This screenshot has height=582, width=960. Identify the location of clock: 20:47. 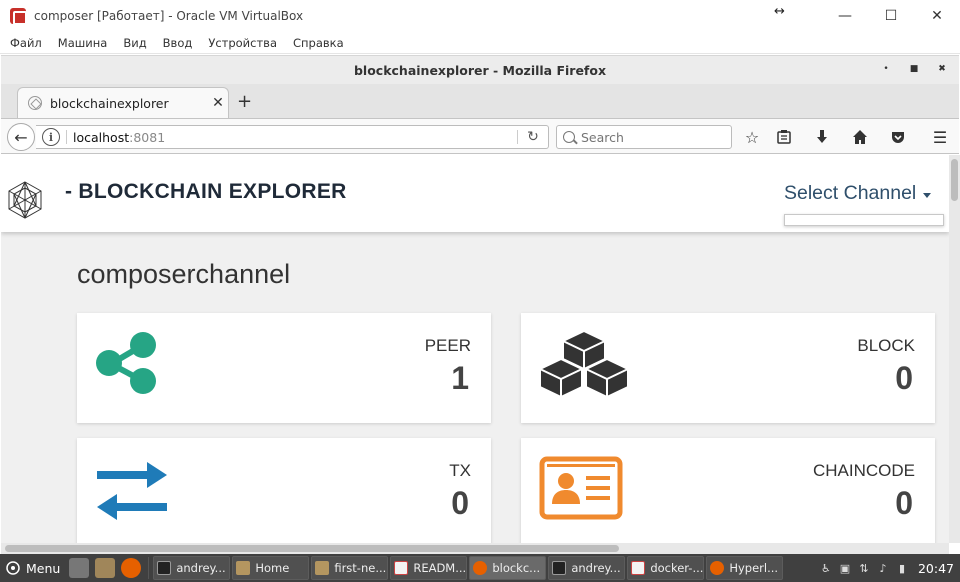
(936, 568).